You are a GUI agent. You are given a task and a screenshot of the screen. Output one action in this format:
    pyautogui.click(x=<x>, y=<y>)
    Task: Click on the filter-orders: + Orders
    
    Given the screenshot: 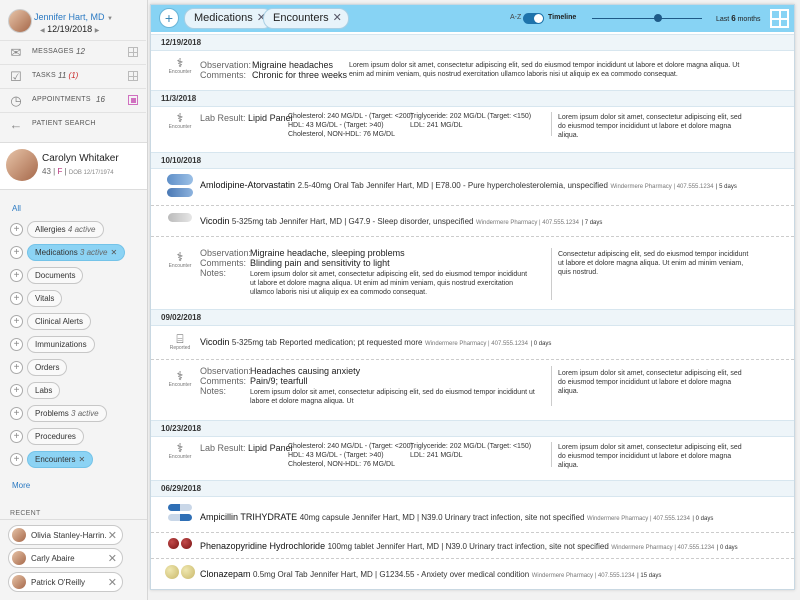 What is the action you would take?
    pyautogui.click(x=77, y=367)
    